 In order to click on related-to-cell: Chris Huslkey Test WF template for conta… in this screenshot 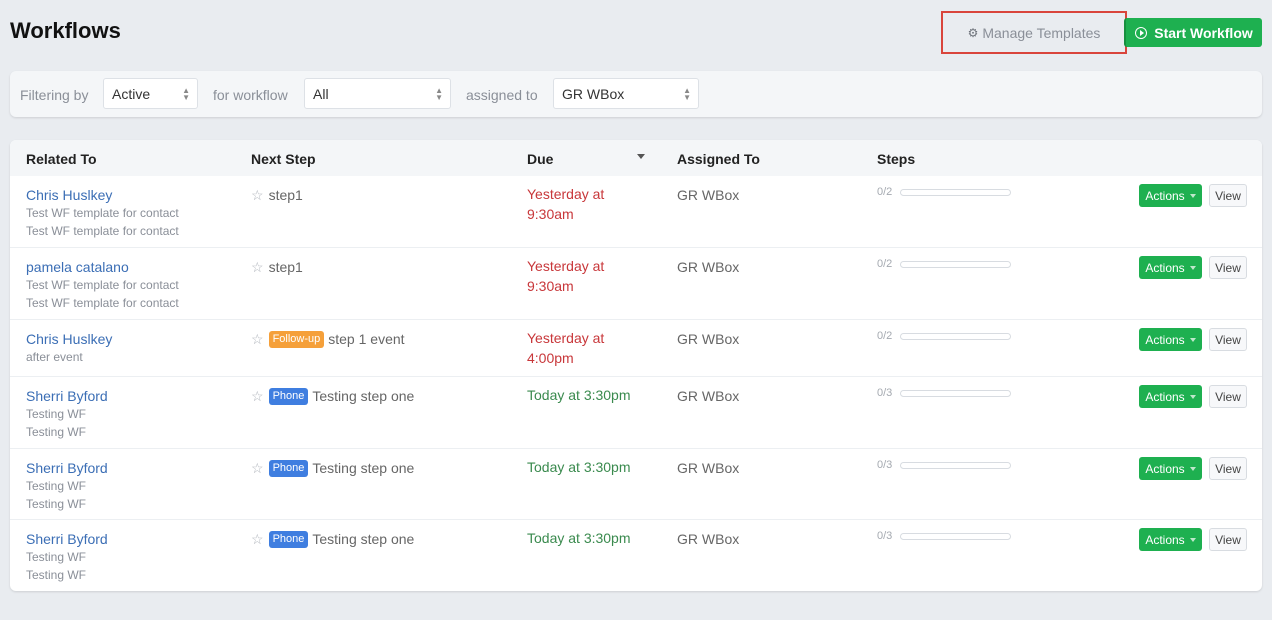, I will do `click(102, 213)`.